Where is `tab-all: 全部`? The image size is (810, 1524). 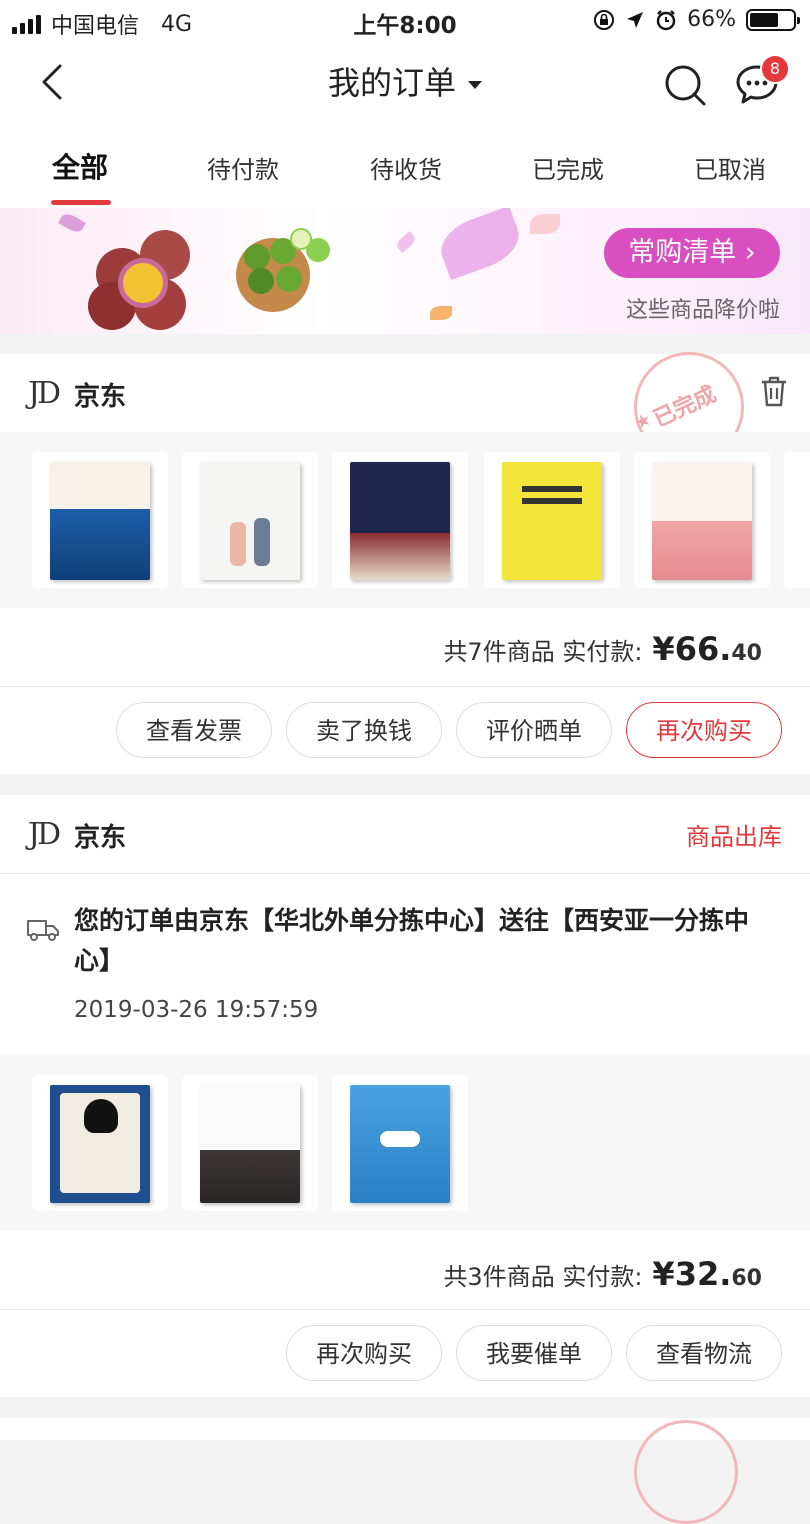 tab-all: 全部 is located at coordinates (80, 166).